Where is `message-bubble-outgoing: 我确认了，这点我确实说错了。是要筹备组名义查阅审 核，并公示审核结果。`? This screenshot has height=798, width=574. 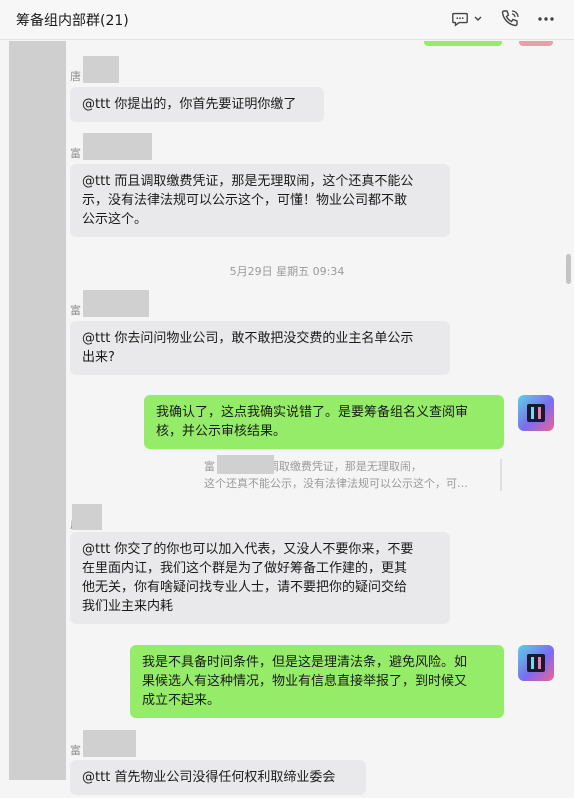
message-bubble-outgoing: 我确认了，这点我确实说错了。是要筹备组名义查阅审 核，并公示审核结果。 is located at coordinates (324, 422).